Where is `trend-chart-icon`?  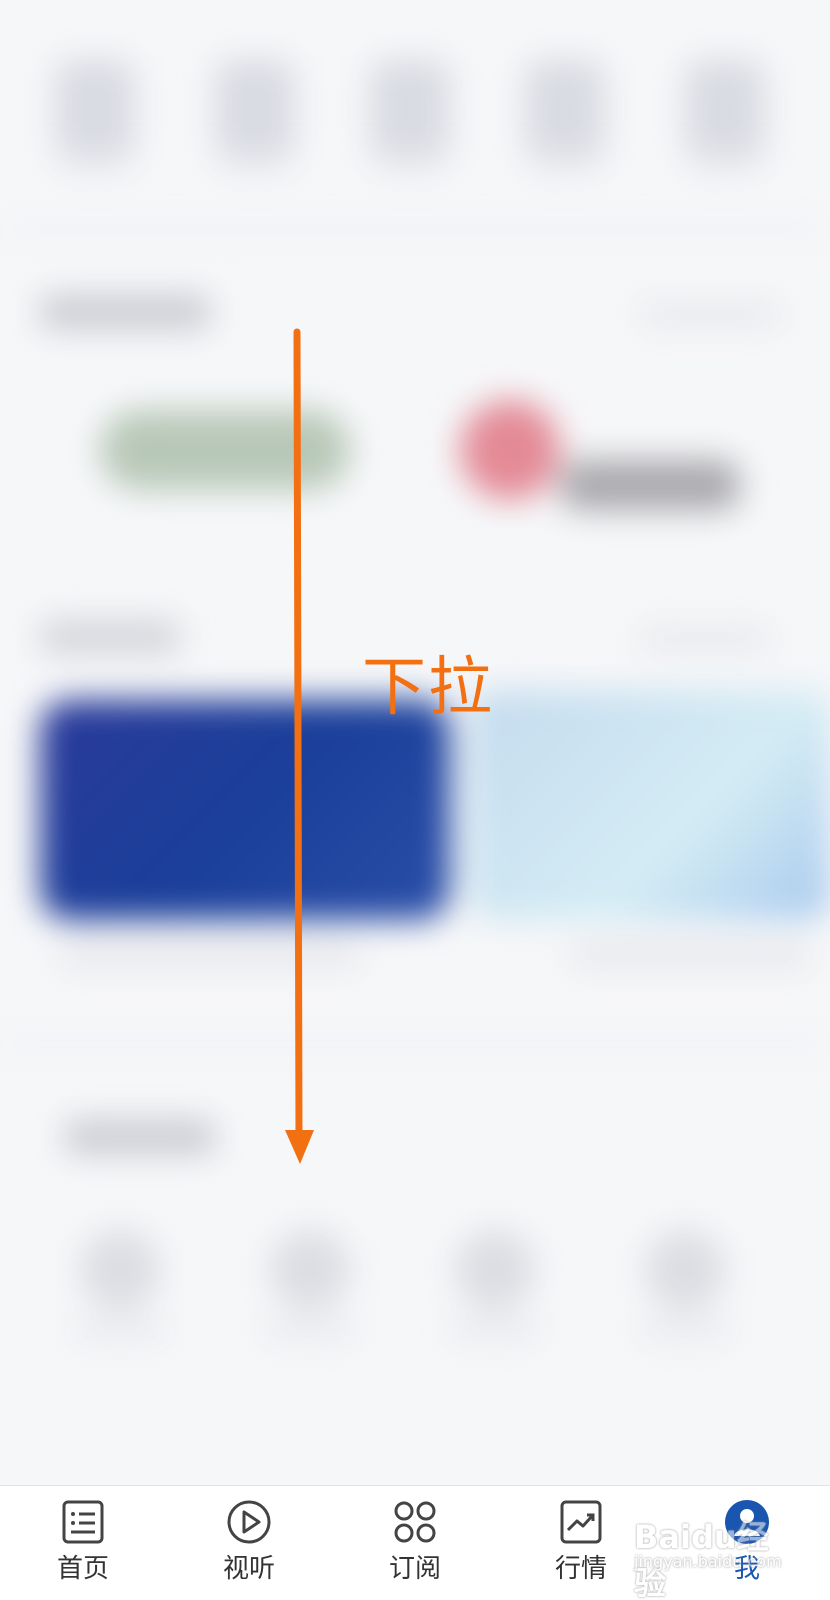
trend-chart-icon is located at coordinates (581, 1522).